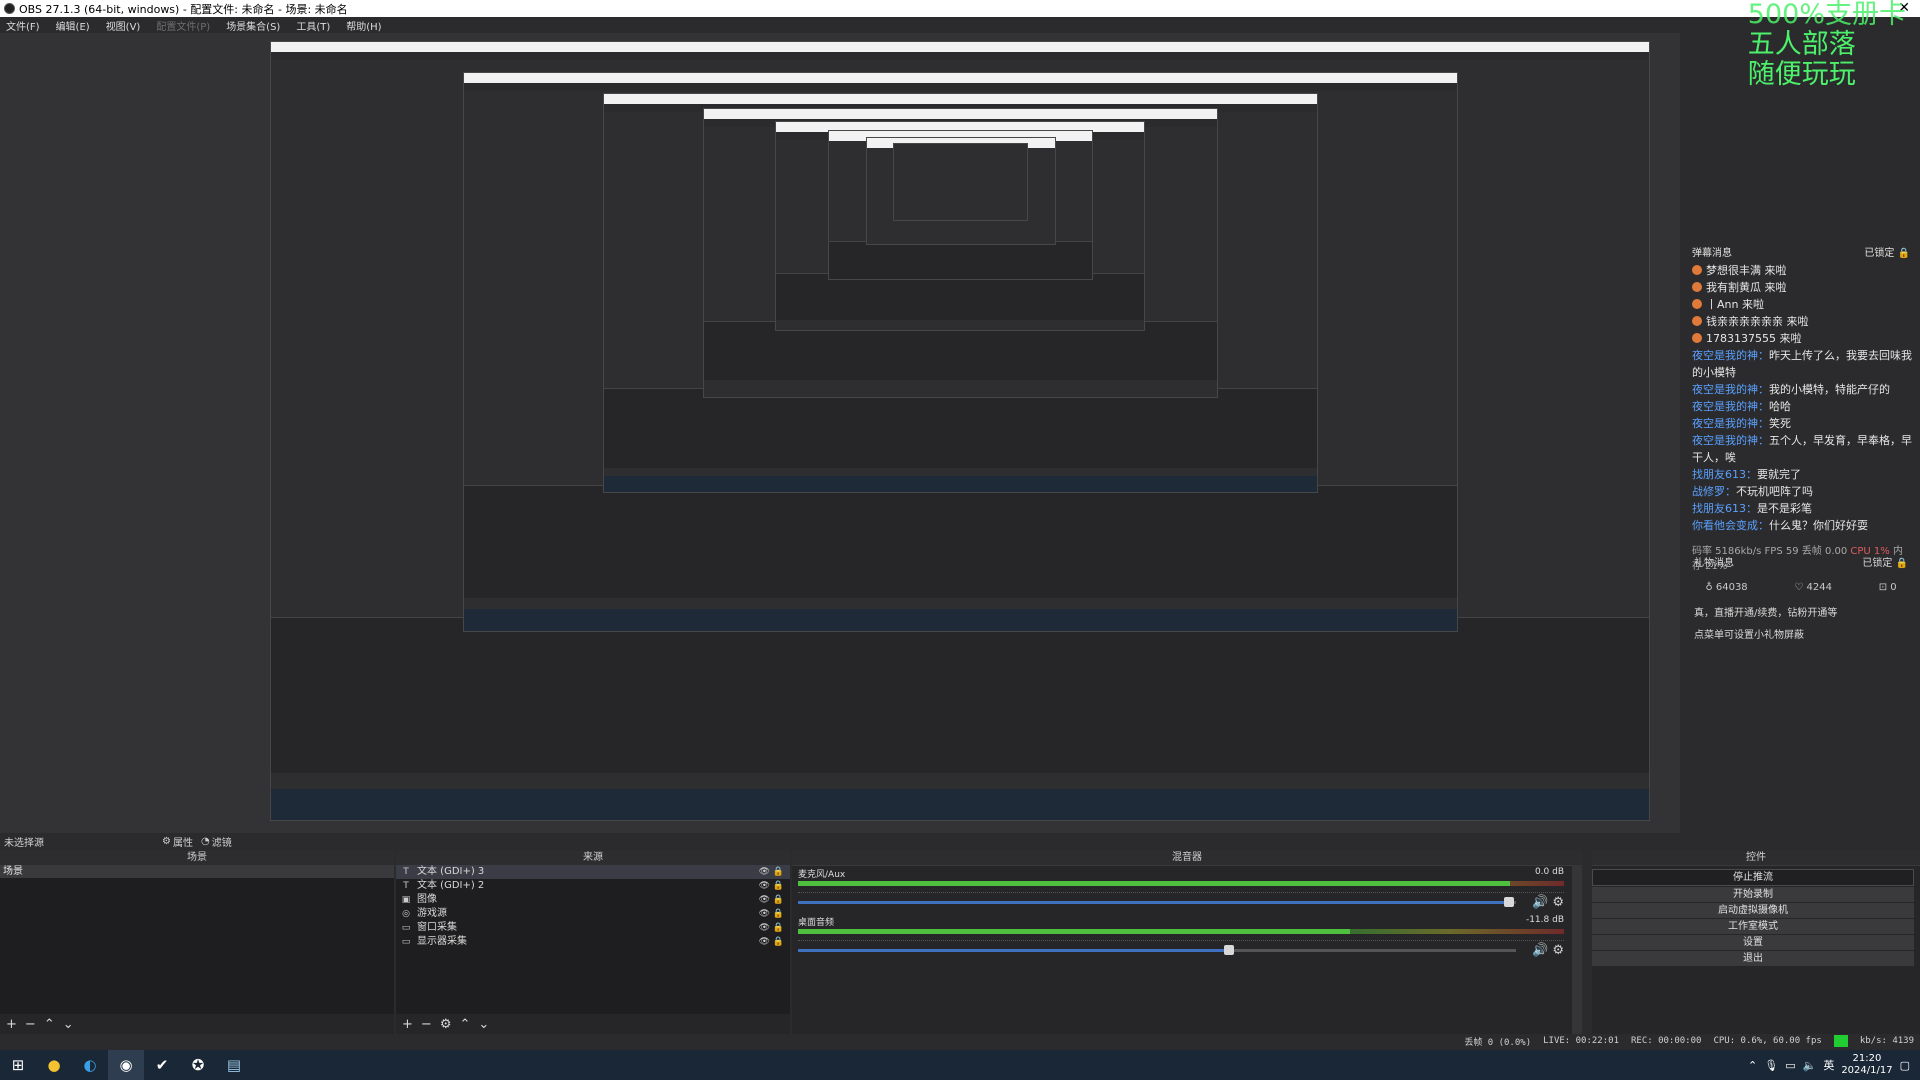 The image size is (1920, 1080). Describe the element at coordinates (593, 872) in the screenshot. I see `source-item: T 文本 (GDI+) 3 👁 🔒` at that location.